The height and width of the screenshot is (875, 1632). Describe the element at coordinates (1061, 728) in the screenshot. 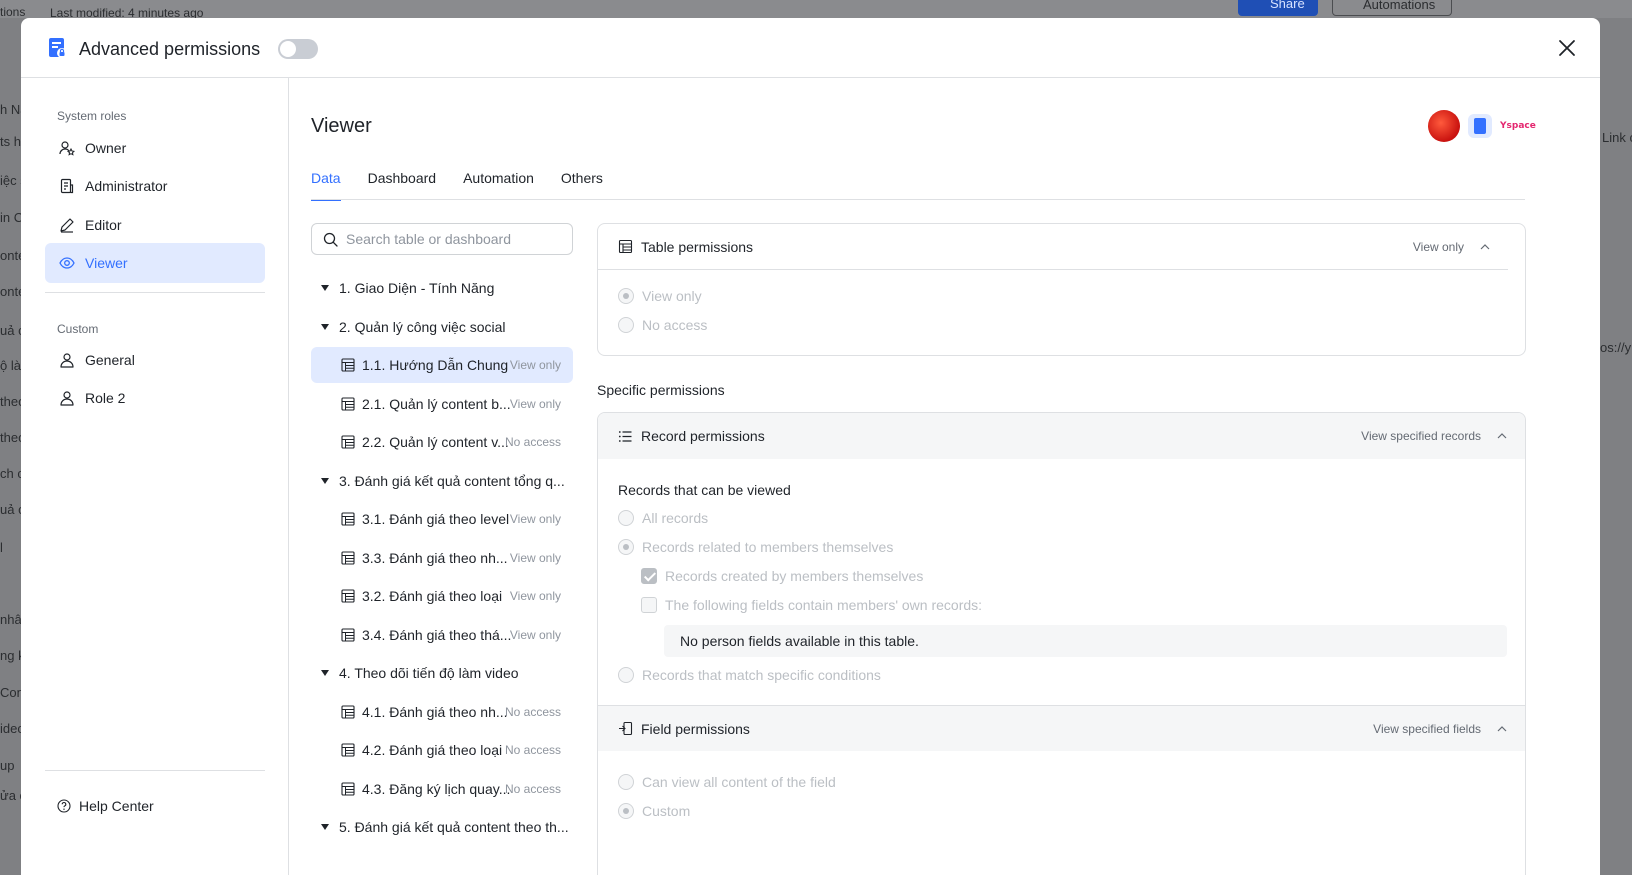

I see `field-permissions-header: Field permissions View specified fields` at that location.